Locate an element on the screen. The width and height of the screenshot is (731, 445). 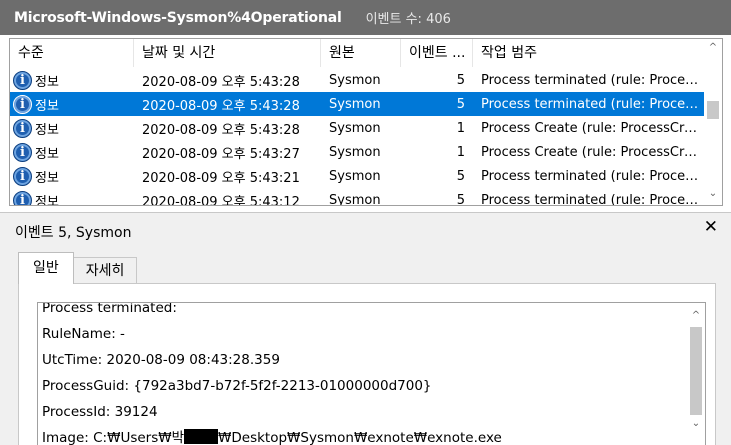
event-list-scrollbar: ^ ⌄ is located at coordinates (713, 122).